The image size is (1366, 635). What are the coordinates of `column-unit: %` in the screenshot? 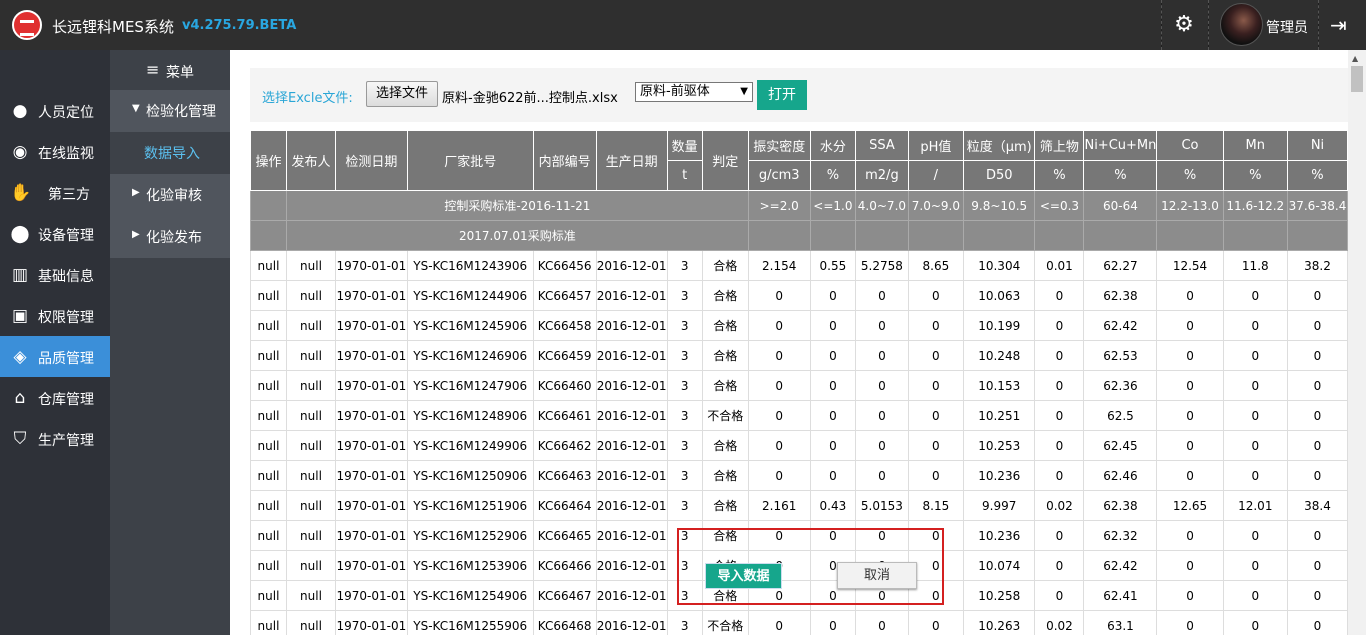 It's located at (1120, 175).